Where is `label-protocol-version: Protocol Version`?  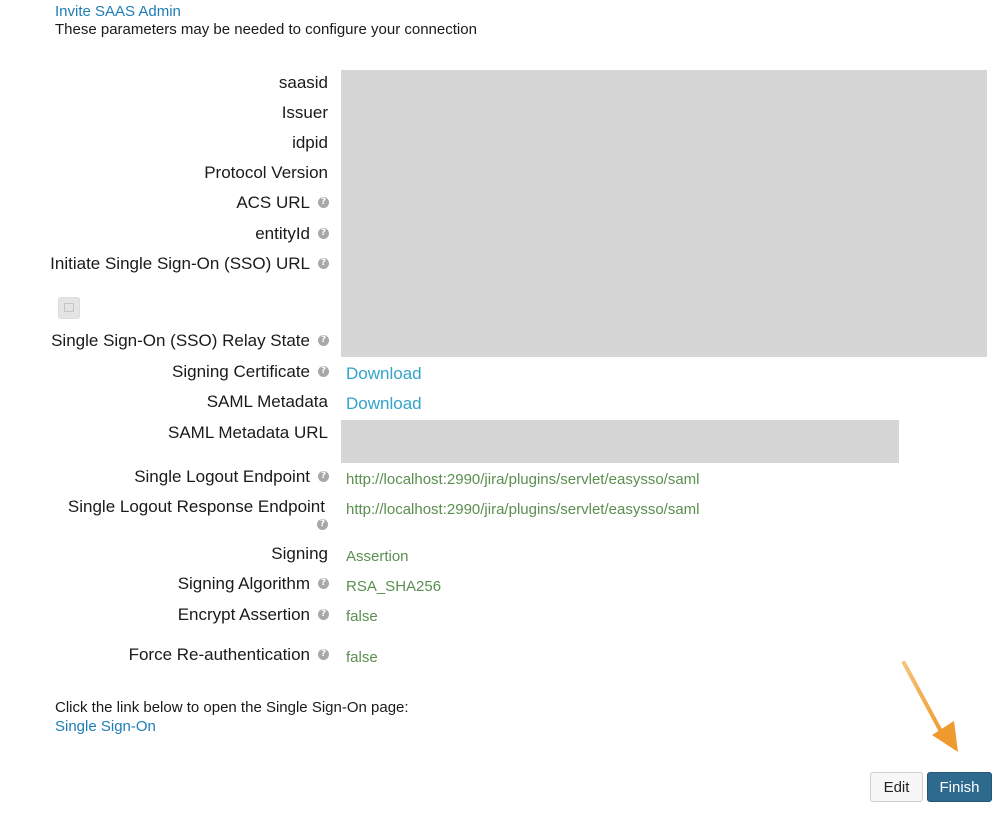 label-protocol-version: Protocol Version is located at coordinates (266, 172).